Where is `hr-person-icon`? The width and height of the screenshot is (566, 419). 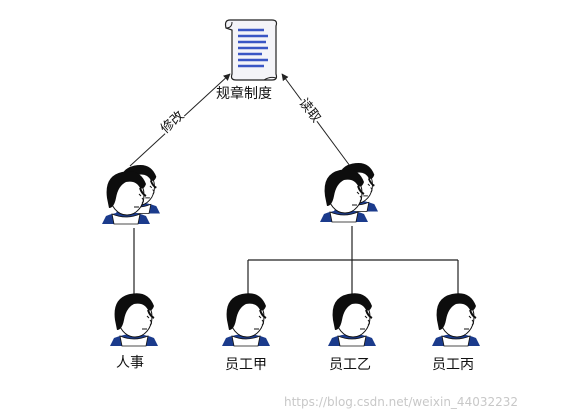 hr-person-icon is located at coordinates (134, 319).